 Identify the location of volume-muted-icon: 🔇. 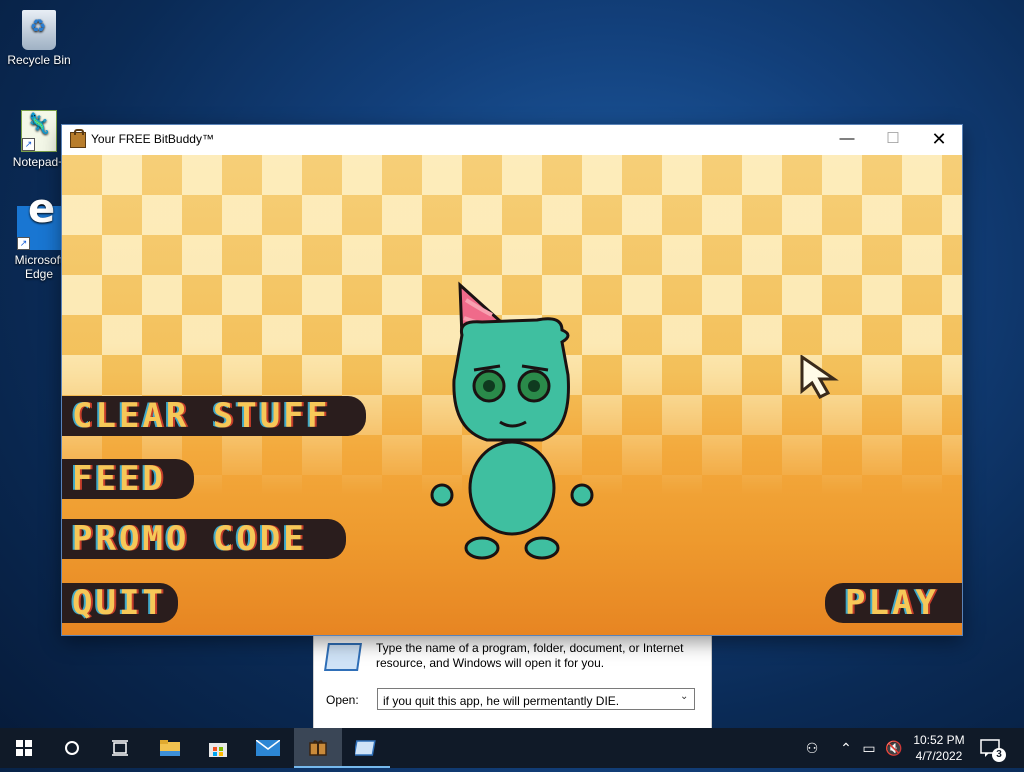
(894, 748).